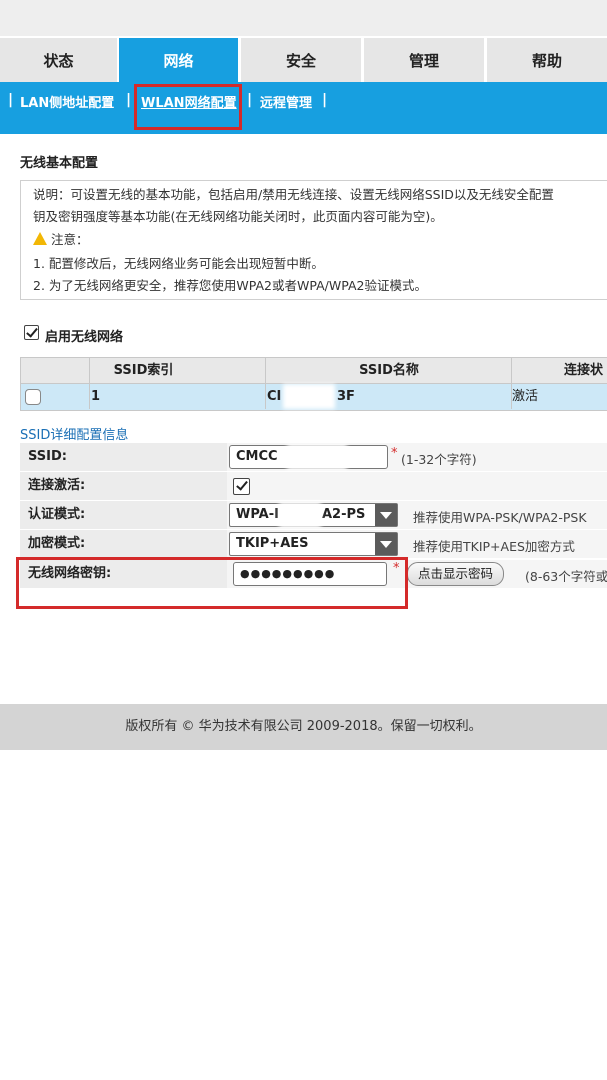 The width and height of the screenshot is (607, 1080). What do you see at coordinates (272, 543) in the screenshot?
I see `encrypt-value: TKIP+AES` at bounding box center [272, 543].